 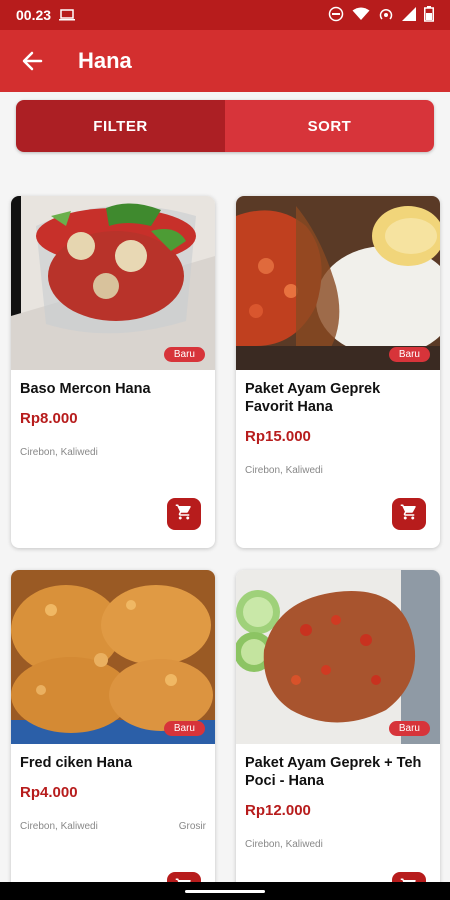 What do you see at coordinates (409, 15) in the screenshot?
I see `signal-icon` at bounding box center [409, 15].